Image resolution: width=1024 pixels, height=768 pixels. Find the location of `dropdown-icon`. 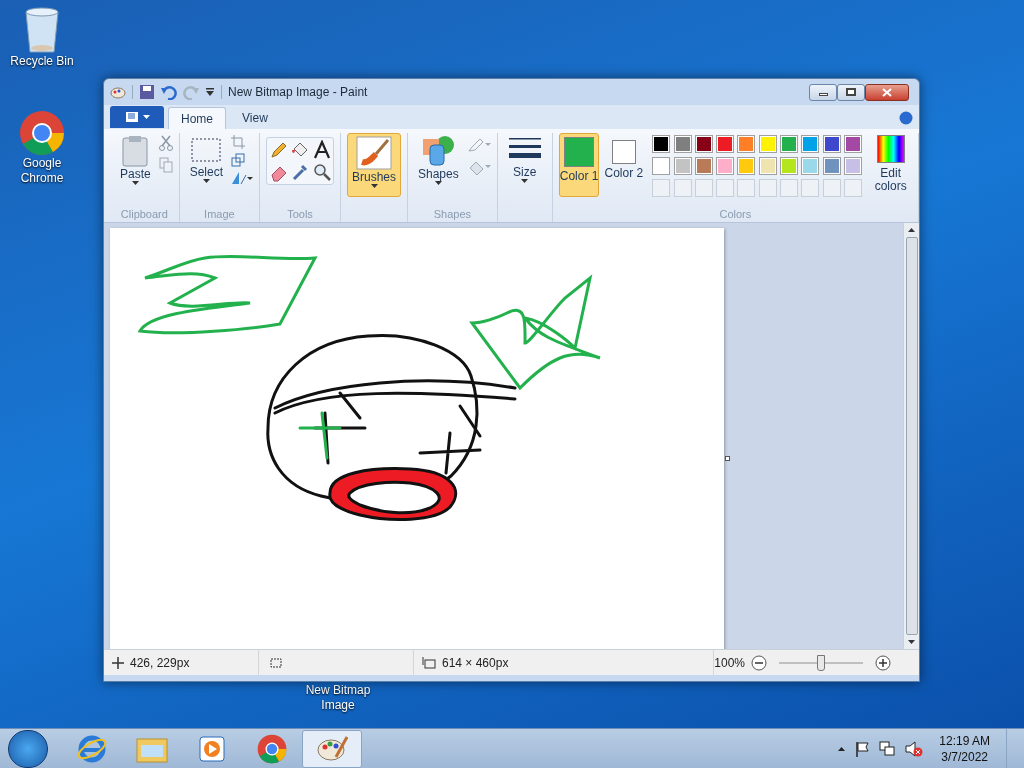

dropdown-icon is located at coordinates (210, 92).